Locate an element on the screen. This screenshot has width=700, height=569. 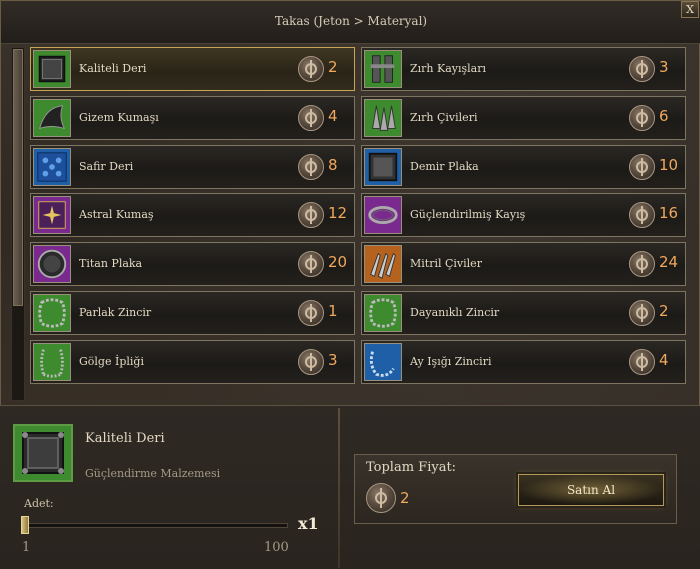
item-card: Mitril Çiviler 24 is located at coordinates (523, 264).